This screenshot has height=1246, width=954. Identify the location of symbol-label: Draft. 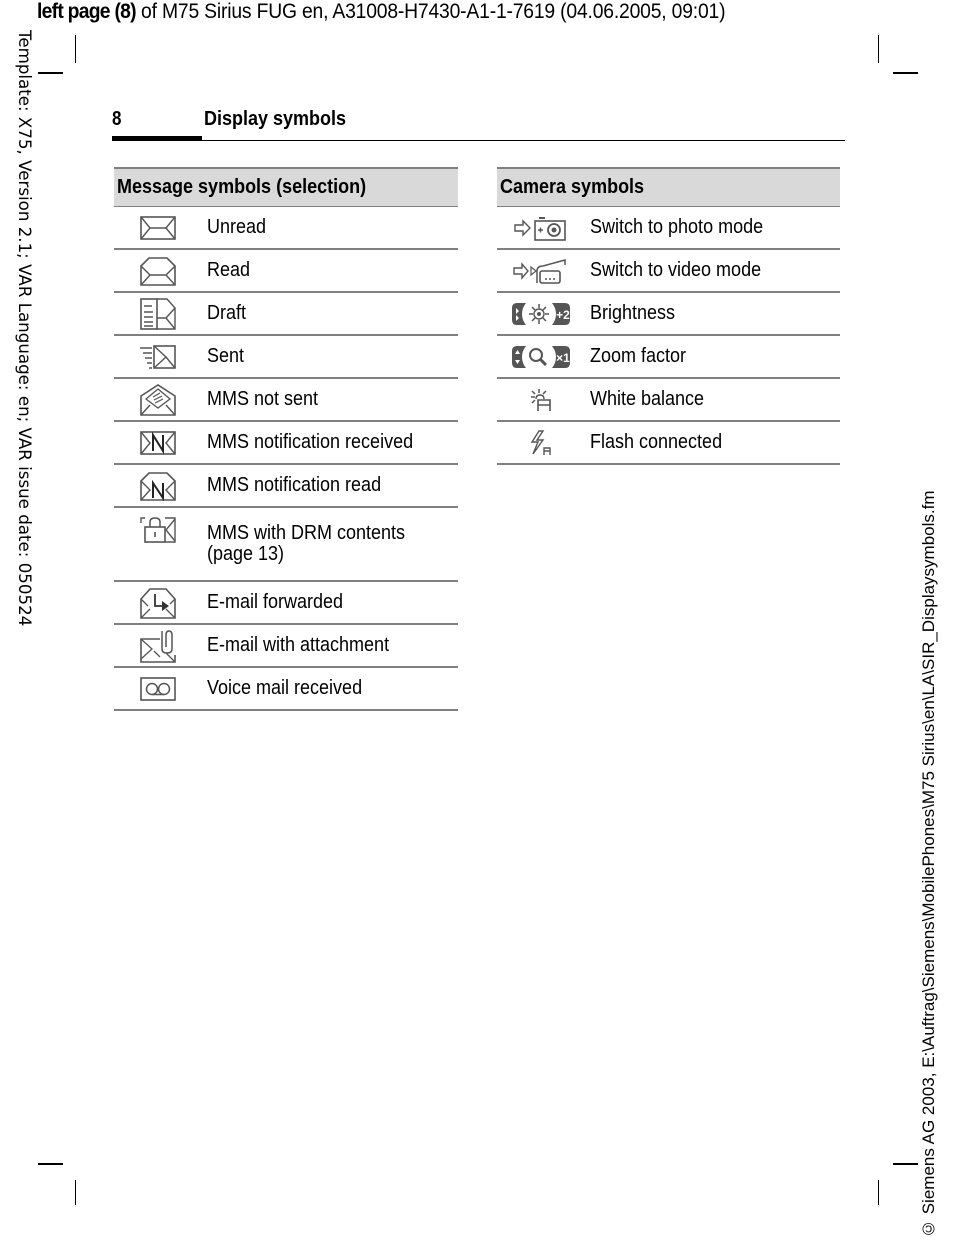
(227, 313).